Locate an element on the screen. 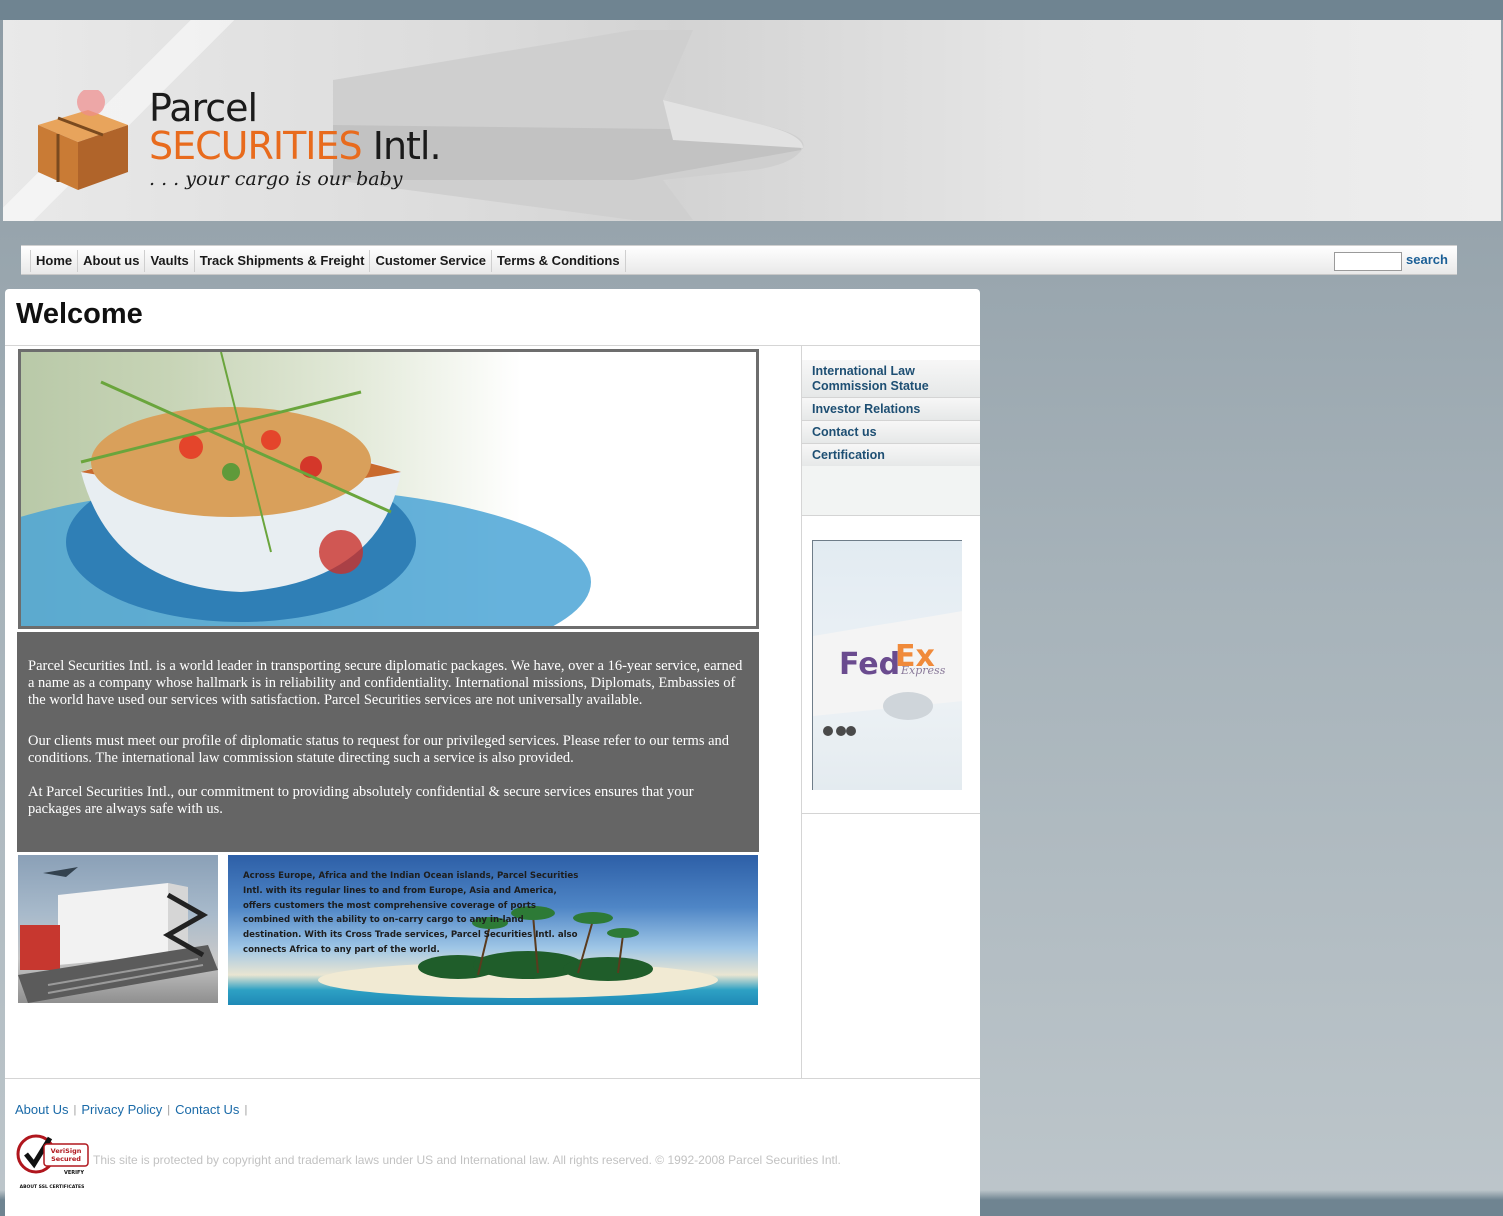  fedex-logo-express: Express is located at coordinates (923, 670).